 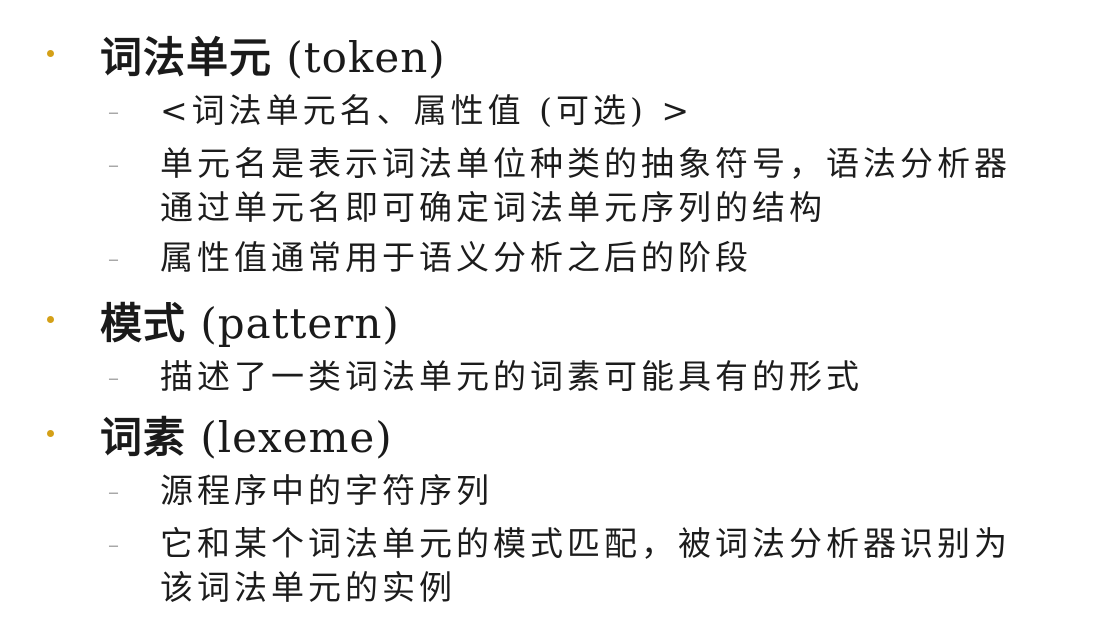 What do you see at coordinates (143, 437) in the screenshot?
I see `bullet-title-cn: 词素` at bounding box center [143, 437].